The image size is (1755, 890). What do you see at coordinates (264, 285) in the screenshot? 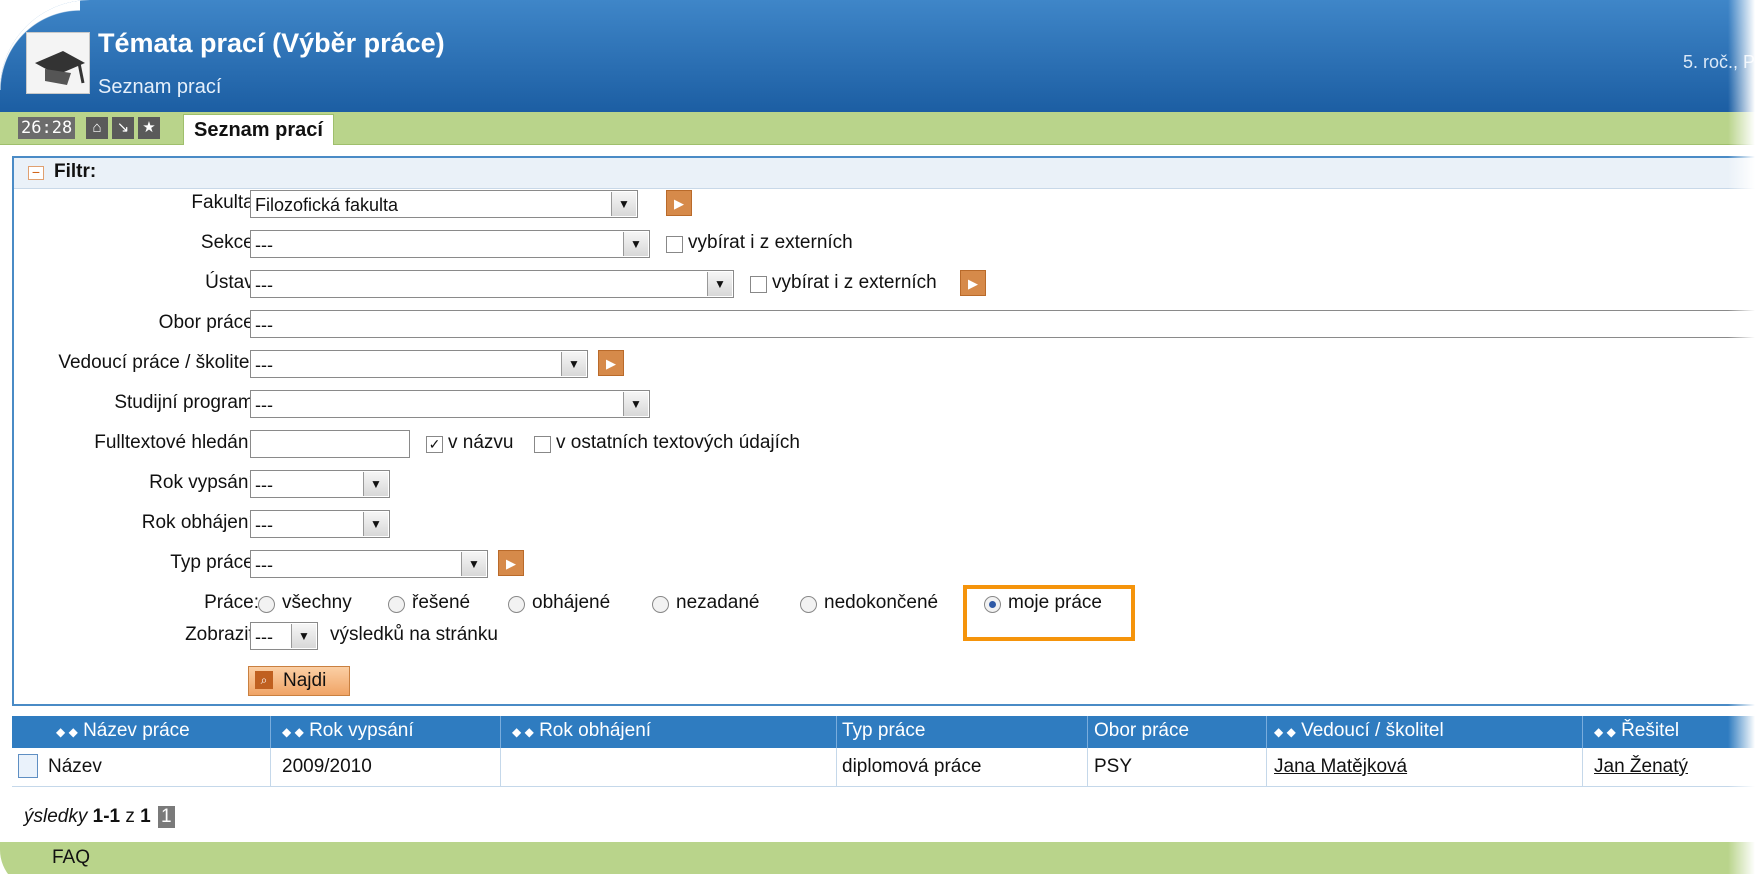
I see `ustav-value: ---` at bounding box center [264, 285].